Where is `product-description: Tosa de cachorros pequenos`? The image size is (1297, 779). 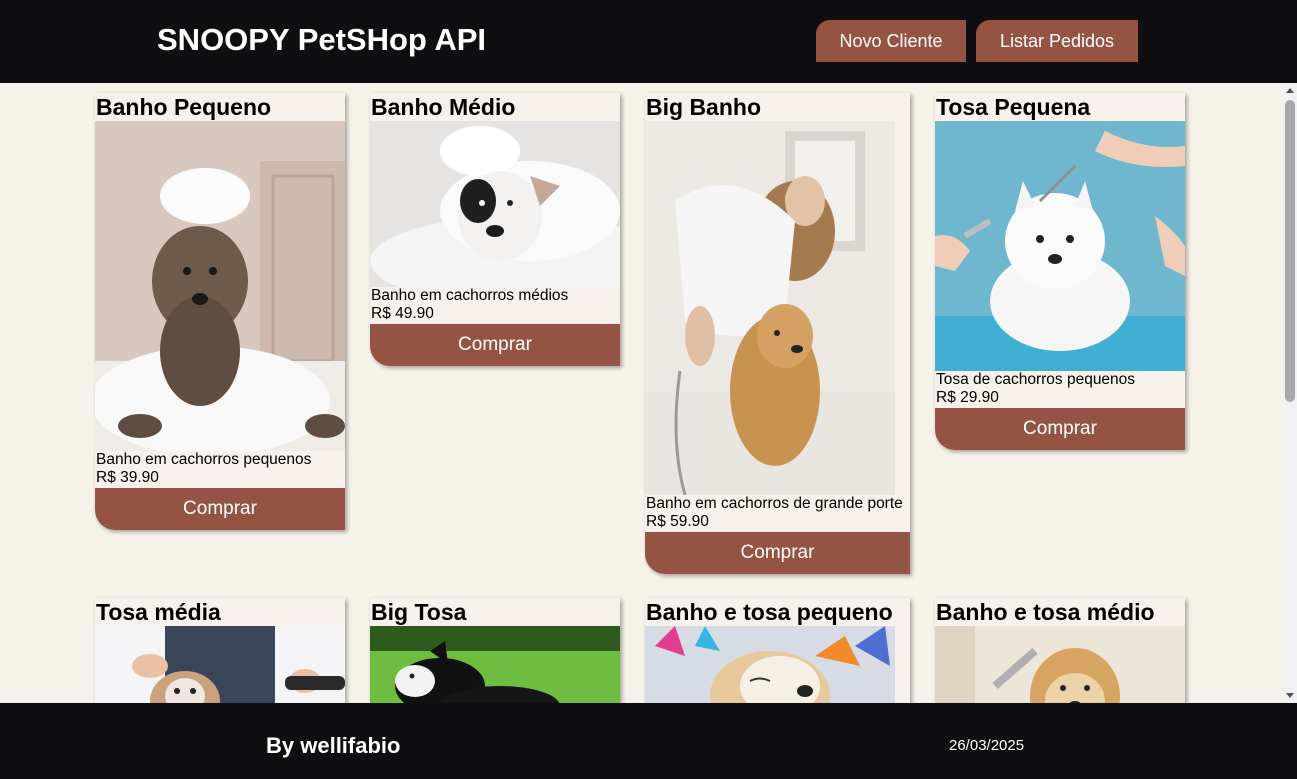 product-description: Tosa de cachorros pequenos is located at coordinates (1036, 379).